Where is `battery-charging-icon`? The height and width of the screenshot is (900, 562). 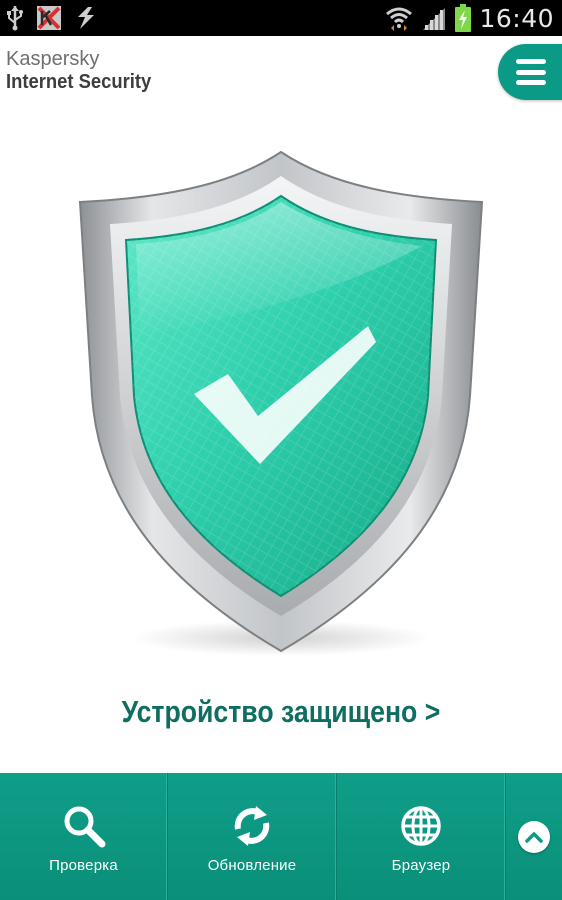 battery-charging-icon is located at coordinates (463, 18).